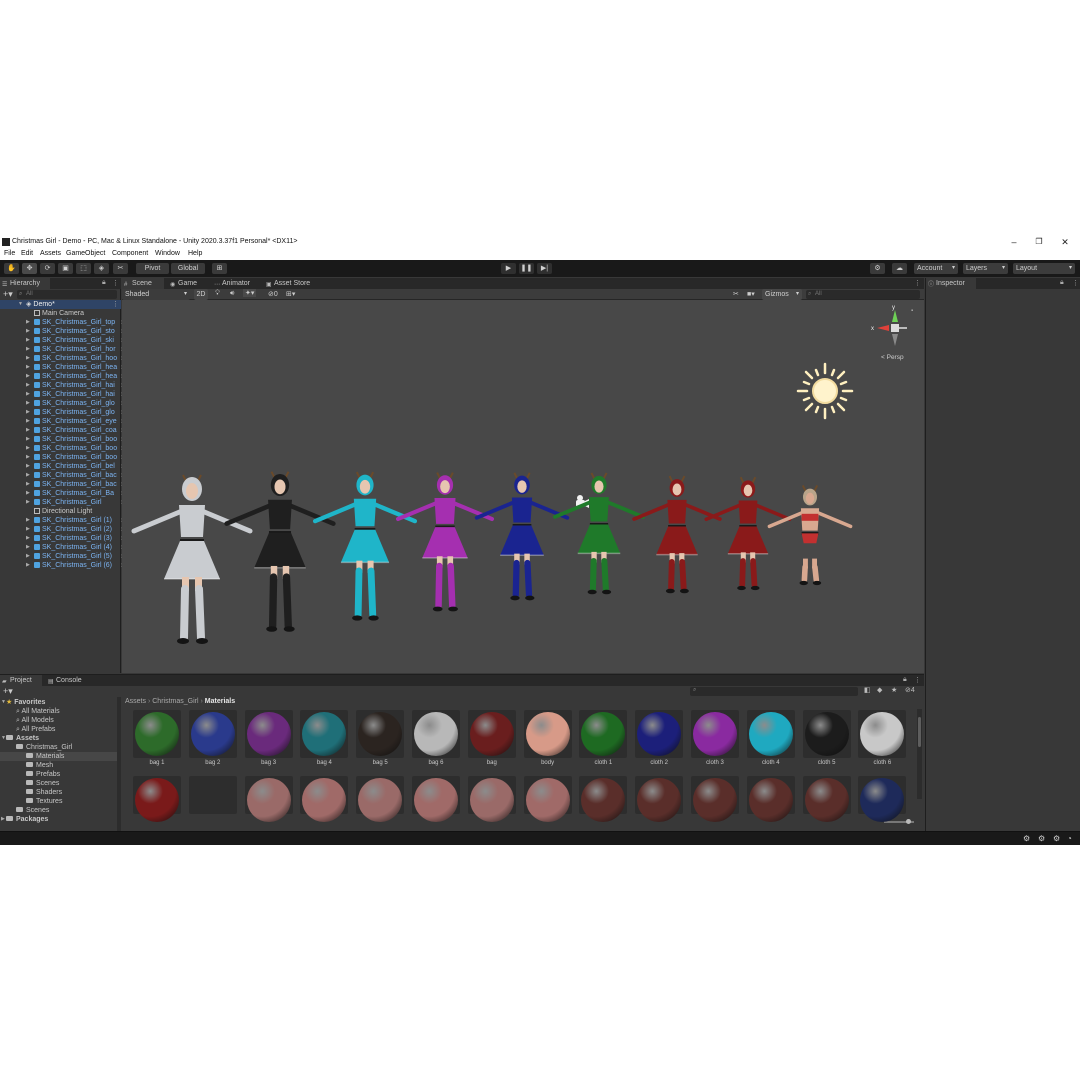 This screenshot has height=1080, width=1080. I want to click on step-button: ▶|, so click(544, 268).